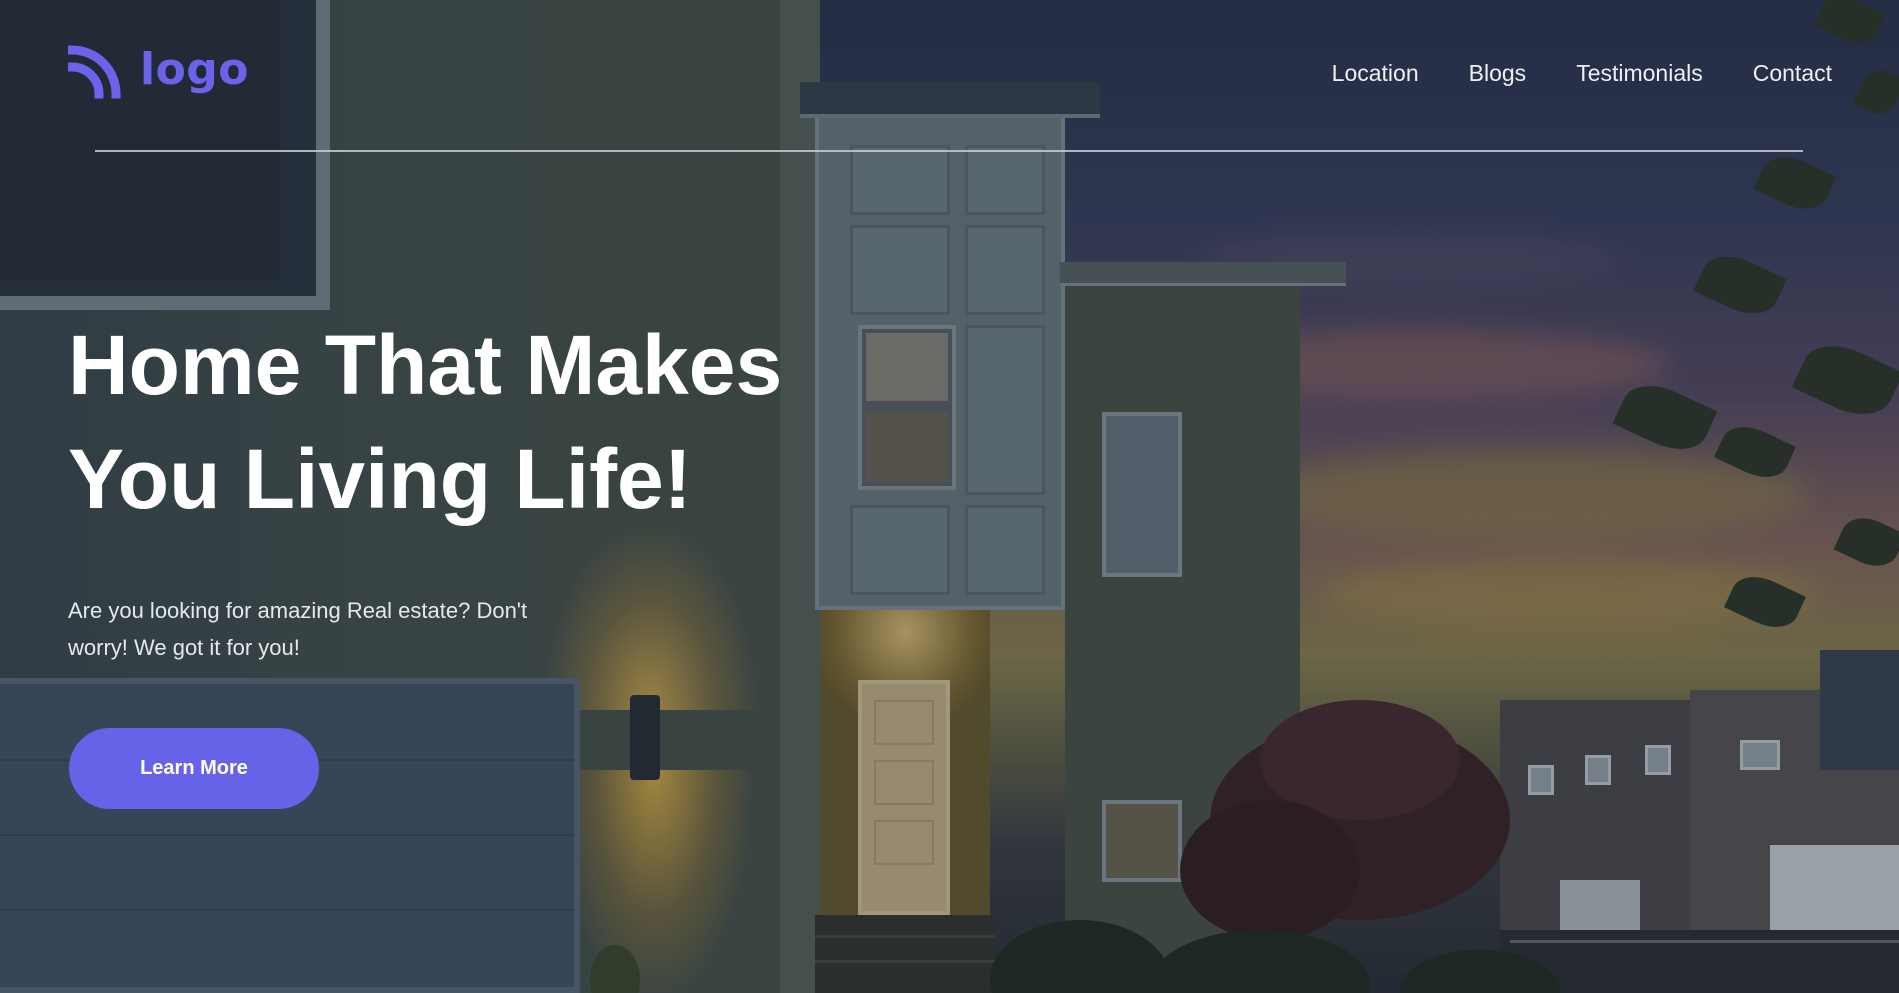 This screenshot has width=1899, height=993. Describe the element at coordinates (194, 768) in the screenshot. I see `learn-more-button: Learn More` at that location.